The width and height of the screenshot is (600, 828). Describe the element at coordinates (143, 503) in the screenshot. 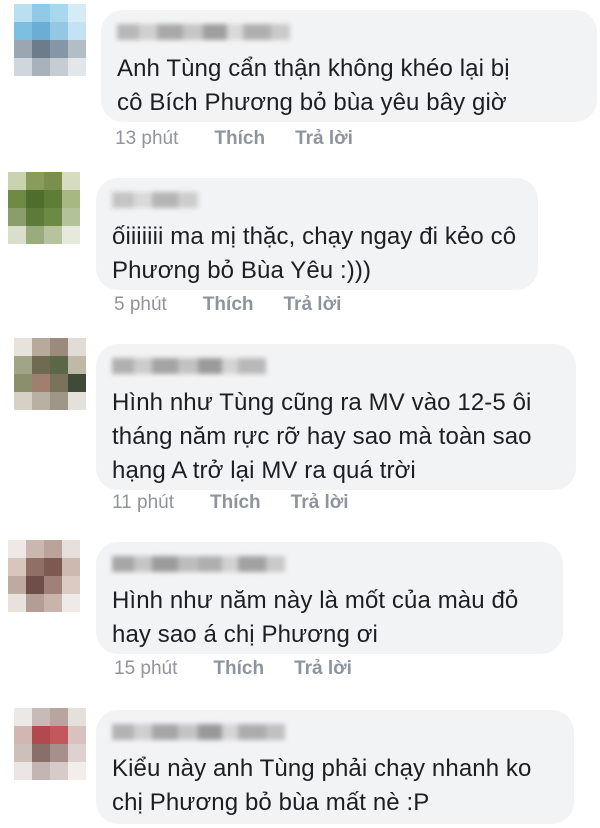

I see `comment-timestamp: 11 phút` at that location.